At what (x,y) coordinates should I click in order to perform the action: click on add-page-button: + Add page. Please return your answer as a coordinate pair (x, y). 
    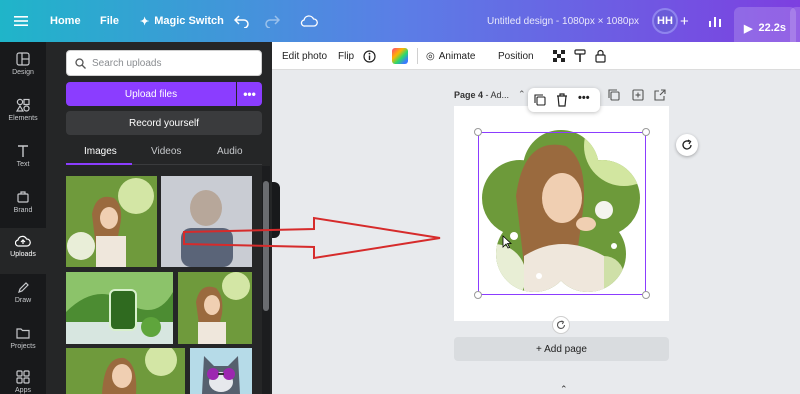
    Looking at the image, I should click on (561, 349).